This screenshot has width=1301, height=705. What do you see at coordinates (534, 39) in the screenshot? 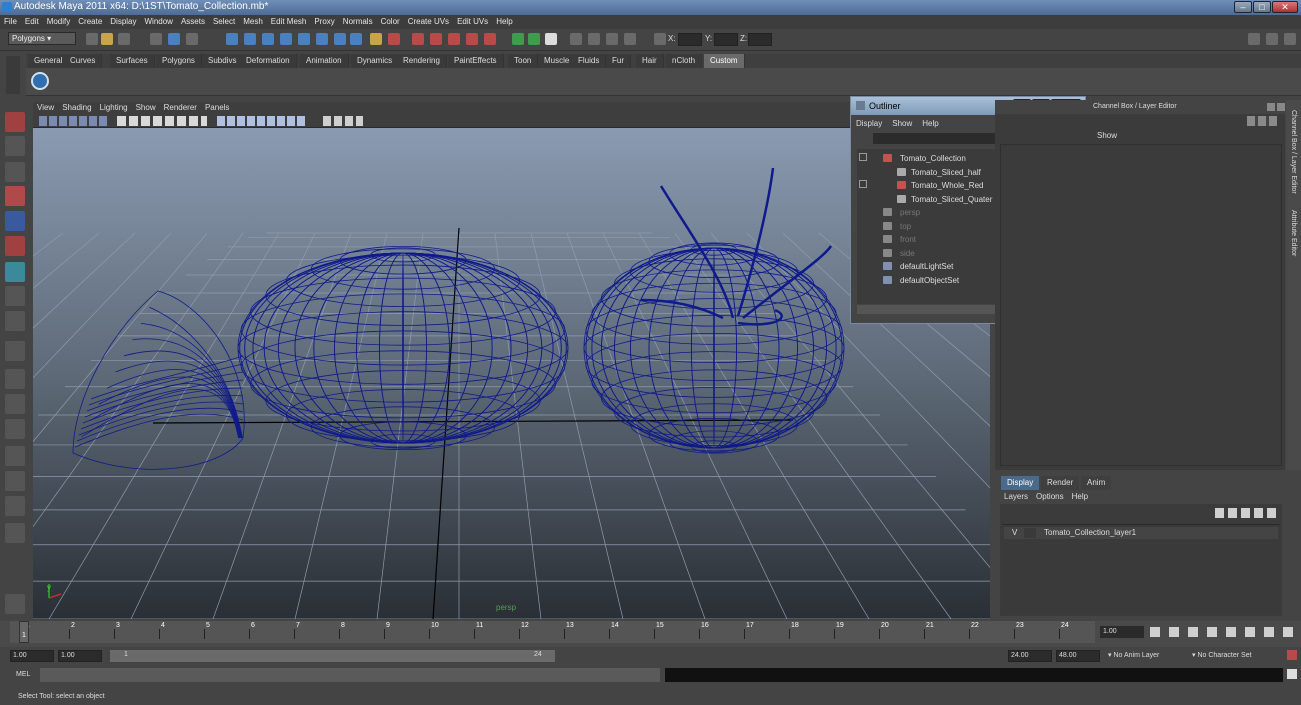
I see `attribute-icon` at bounding box center [534, 39].